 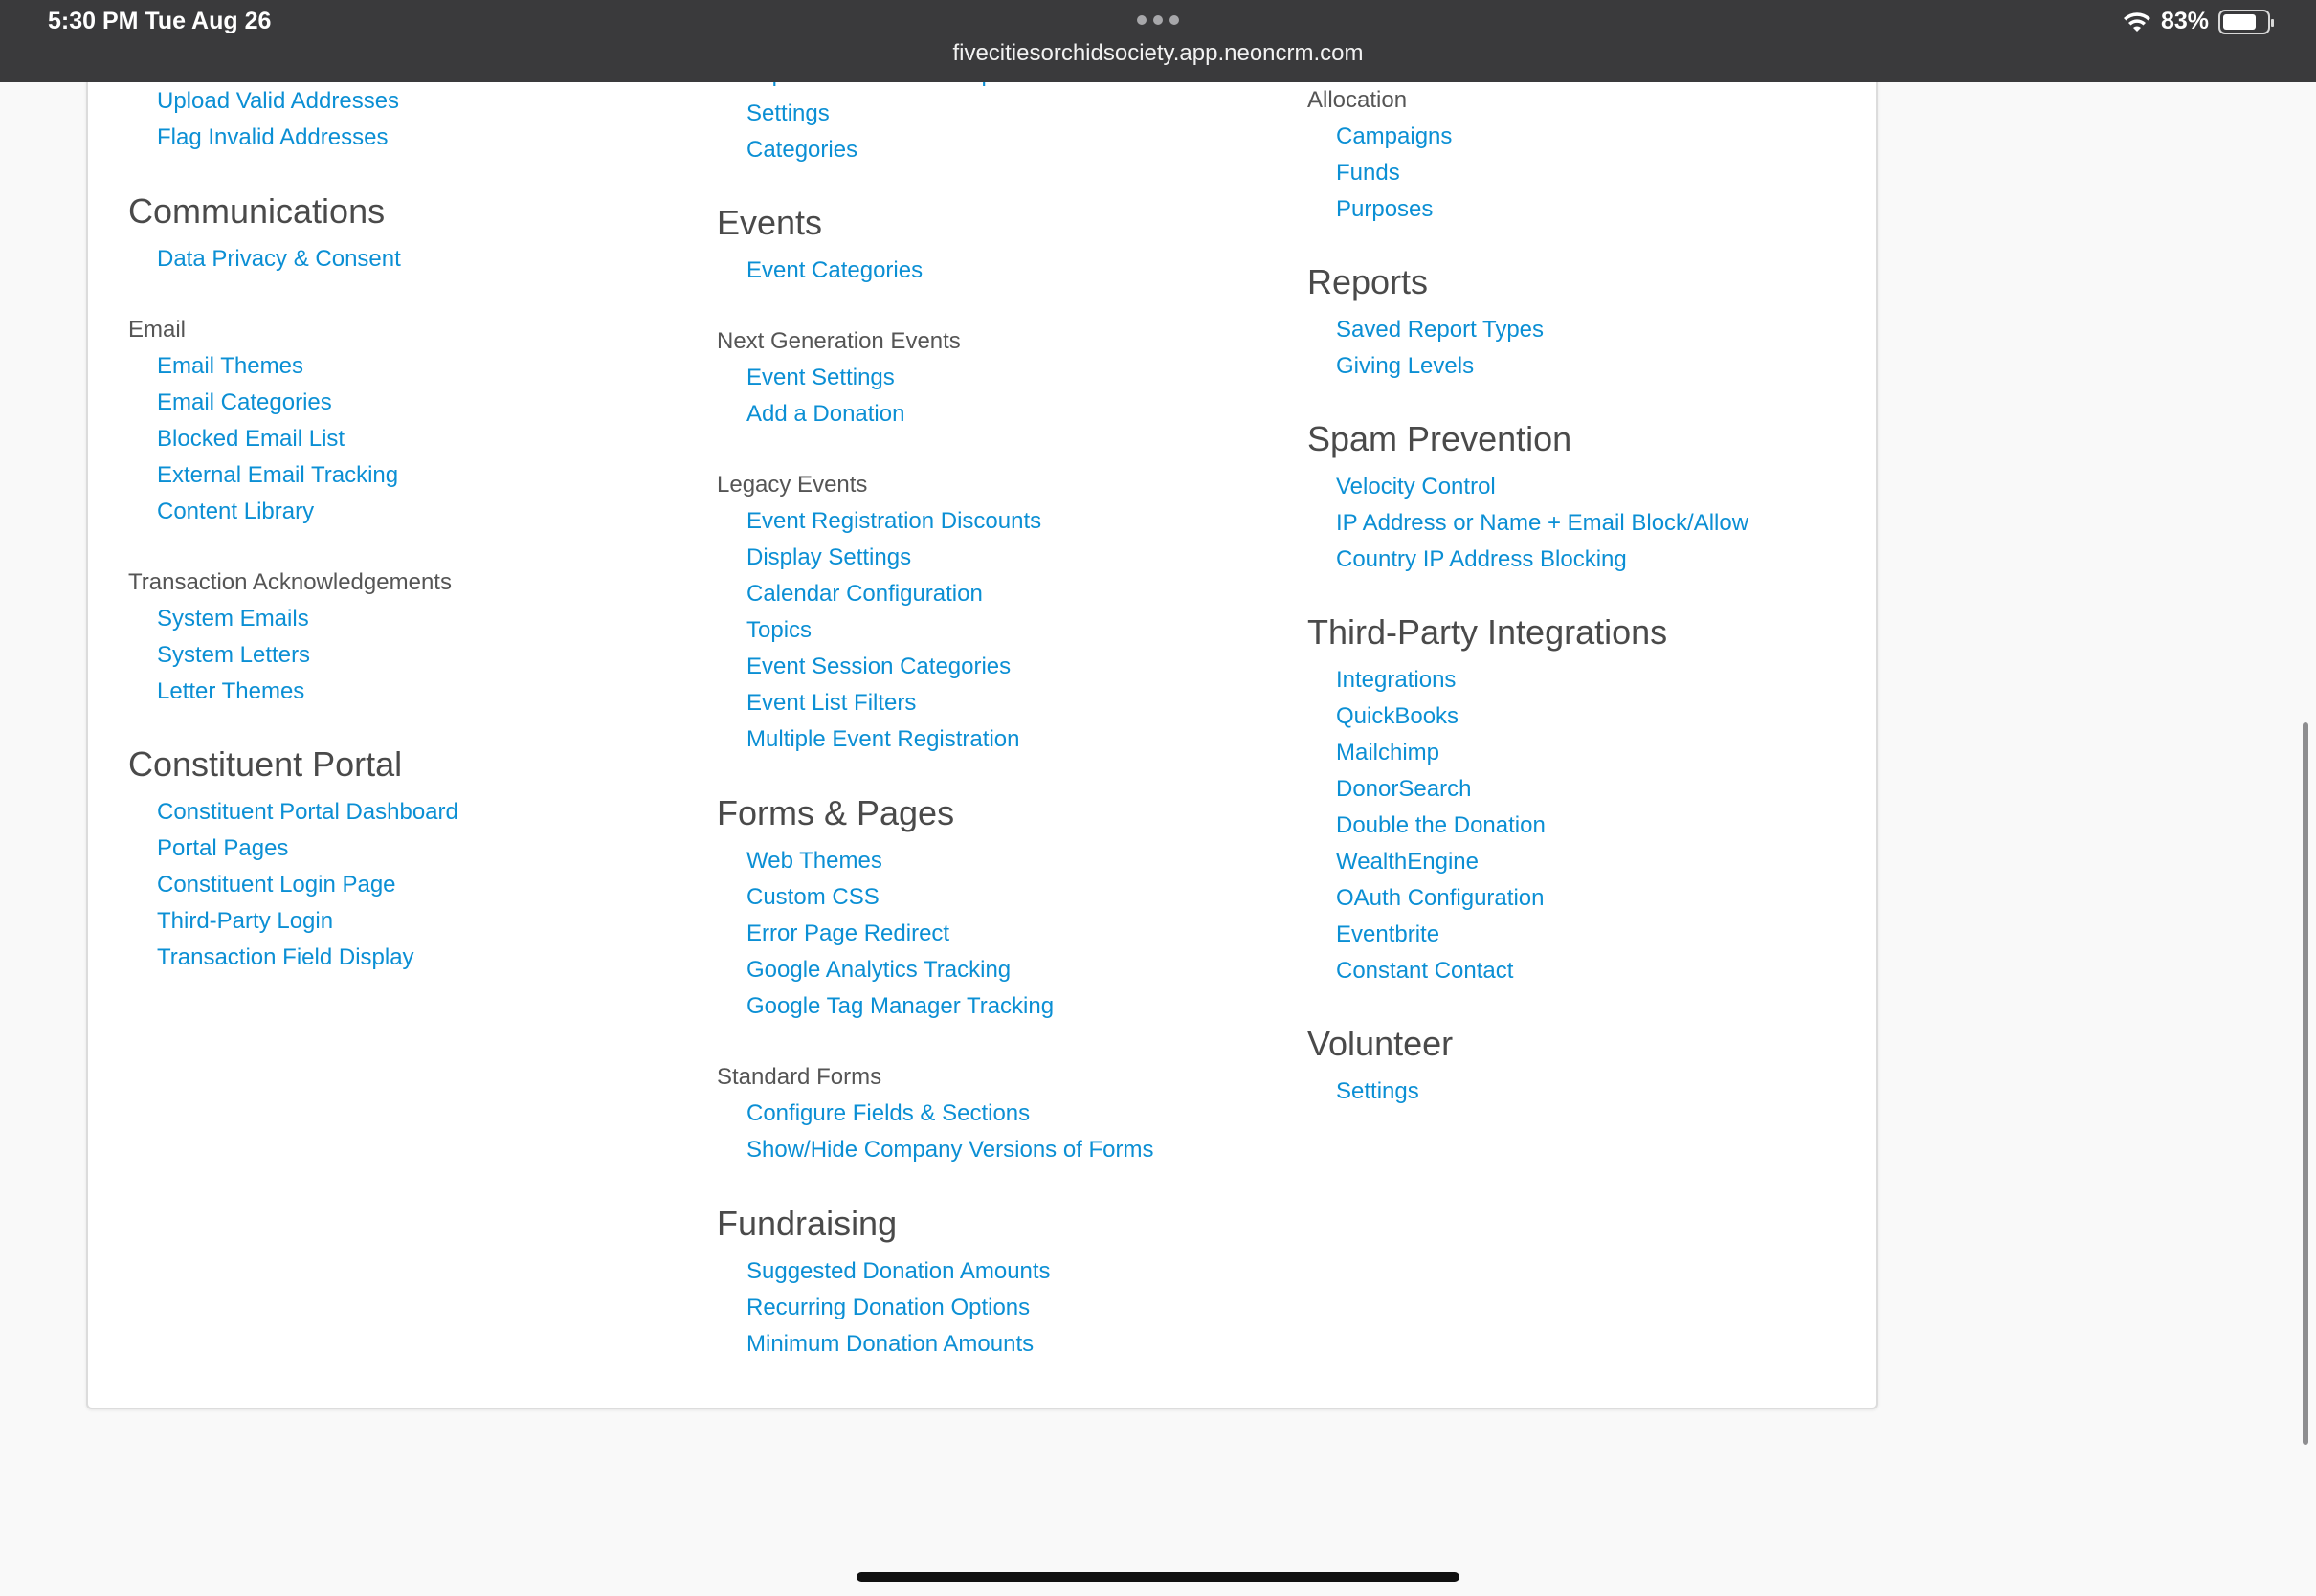 What do you see at coordinates (286, 958) in the screenshot?
I see `link-transaction-field-display: Transaction Field Display` at bounding box center [286, 958].